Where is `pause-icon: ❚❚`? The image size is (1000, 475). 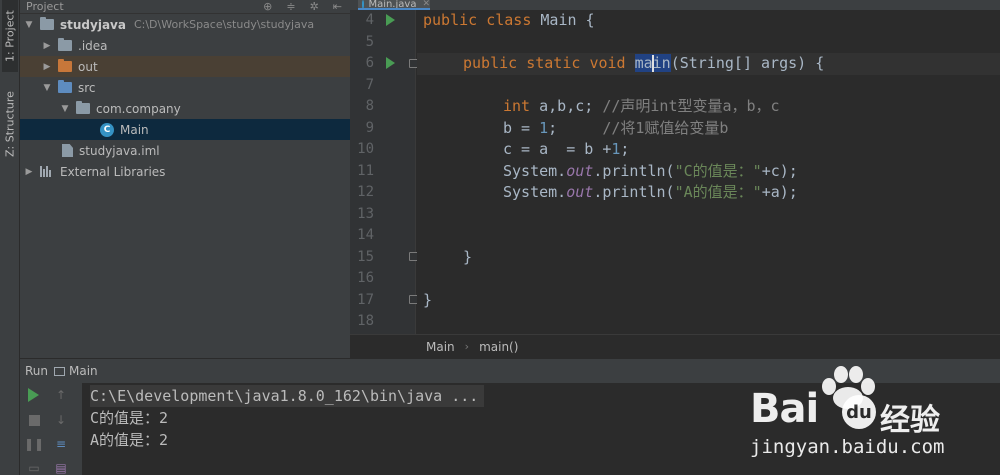 pause-icon: ❚❚ is located at coordinates (34, 444).